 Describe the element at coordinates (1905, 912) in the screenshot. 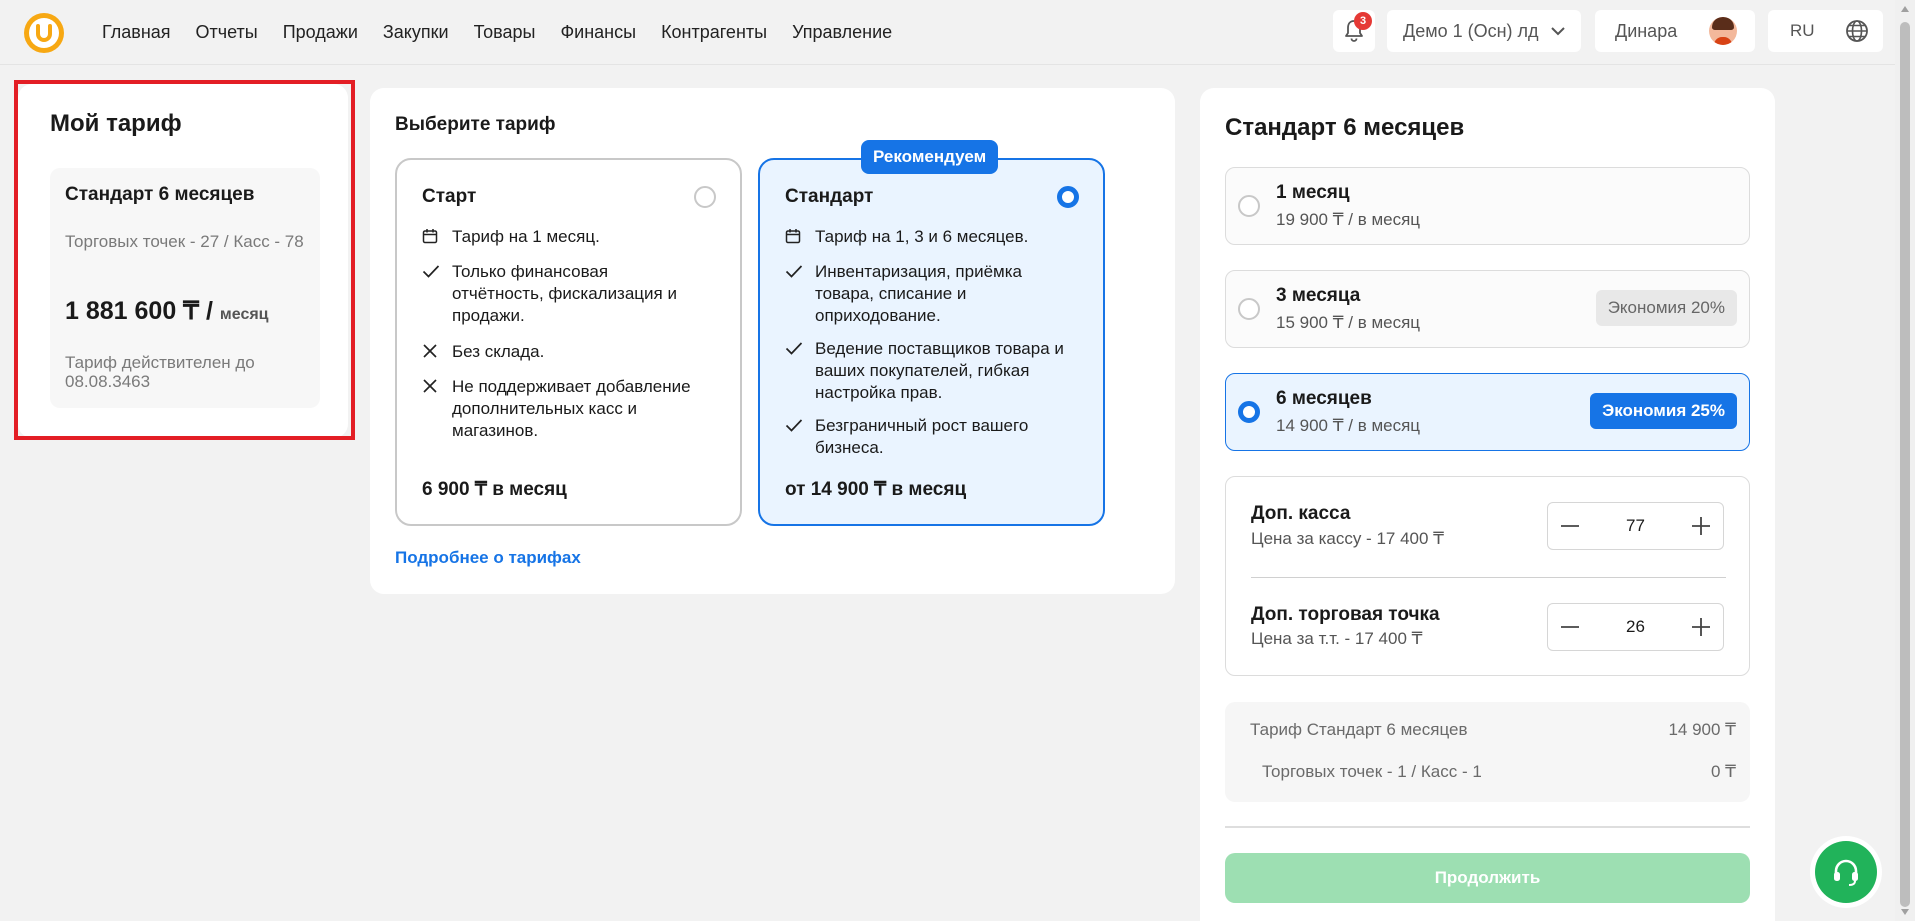

I see `scroll-down-arrow-icon` at that location.